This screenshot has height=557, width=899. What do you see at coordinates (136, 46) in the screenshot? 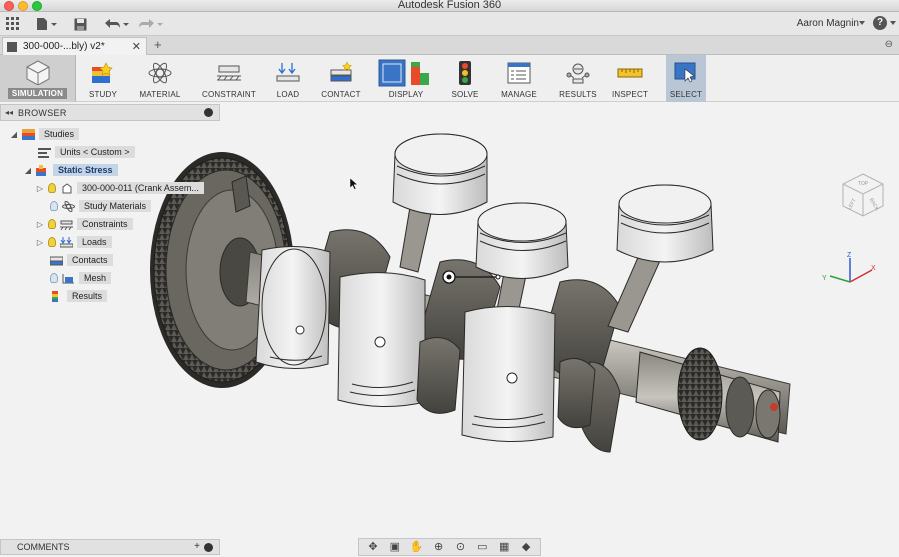
I see `close-tab-icon: ✕` at bounding box center [136, 46].